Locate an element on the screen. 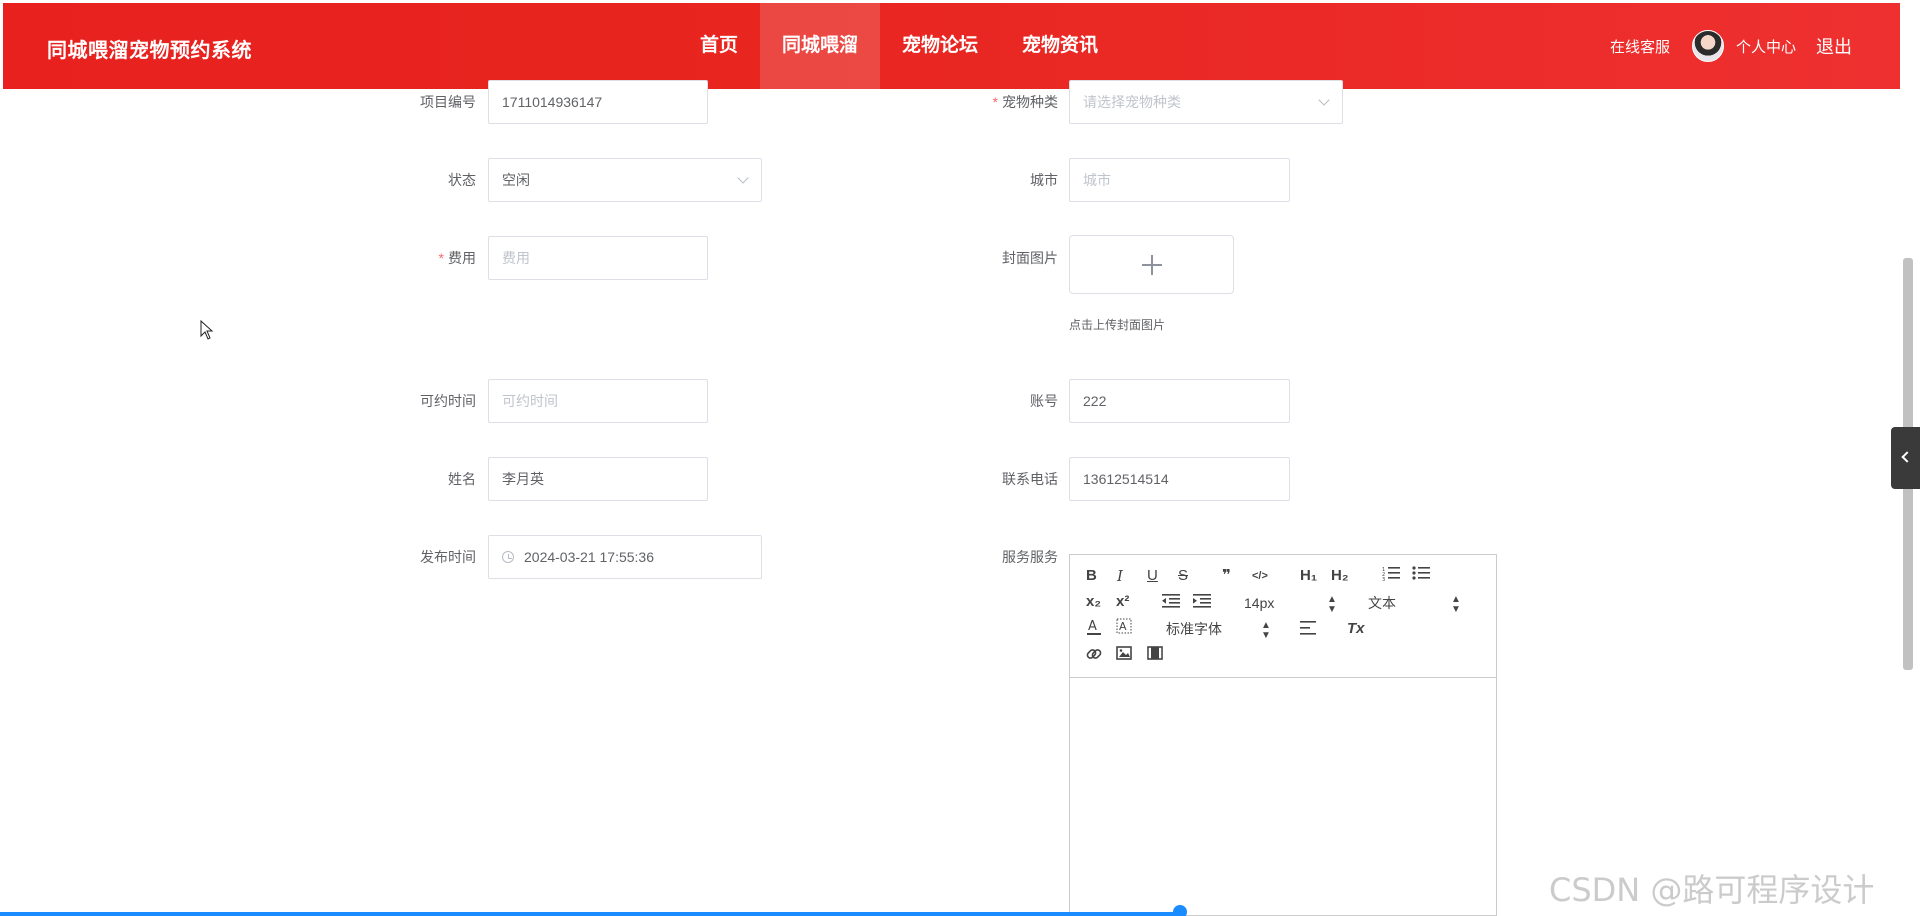 The height and width of the screenshot is (916, 1920). font-color-icon: A is located at coordinates (1094, 630).